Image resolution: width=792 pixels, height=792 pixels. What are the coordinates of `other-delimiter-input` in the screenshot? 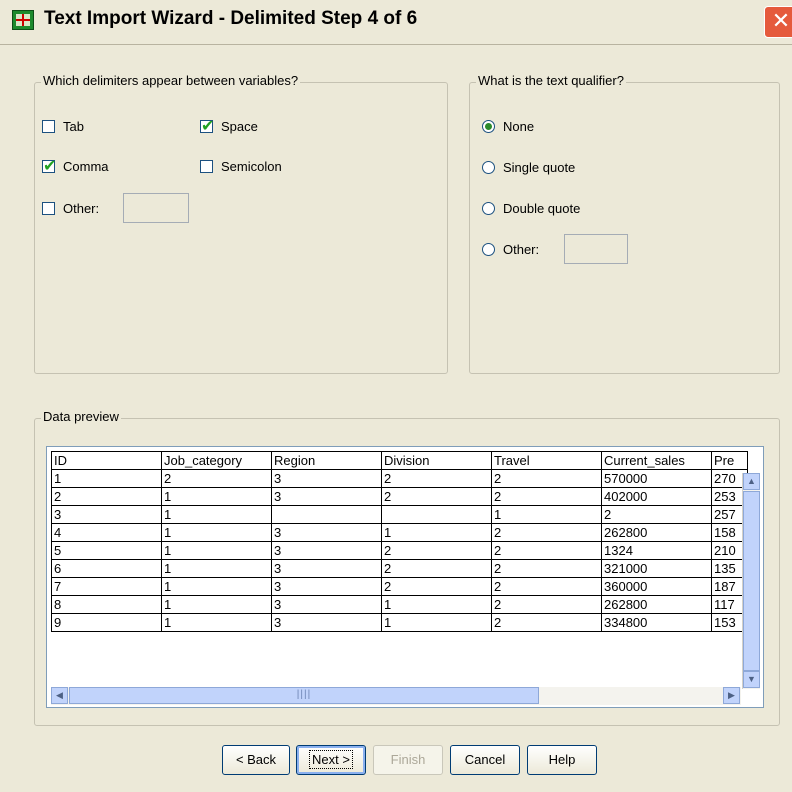 It's located at (156, 208).